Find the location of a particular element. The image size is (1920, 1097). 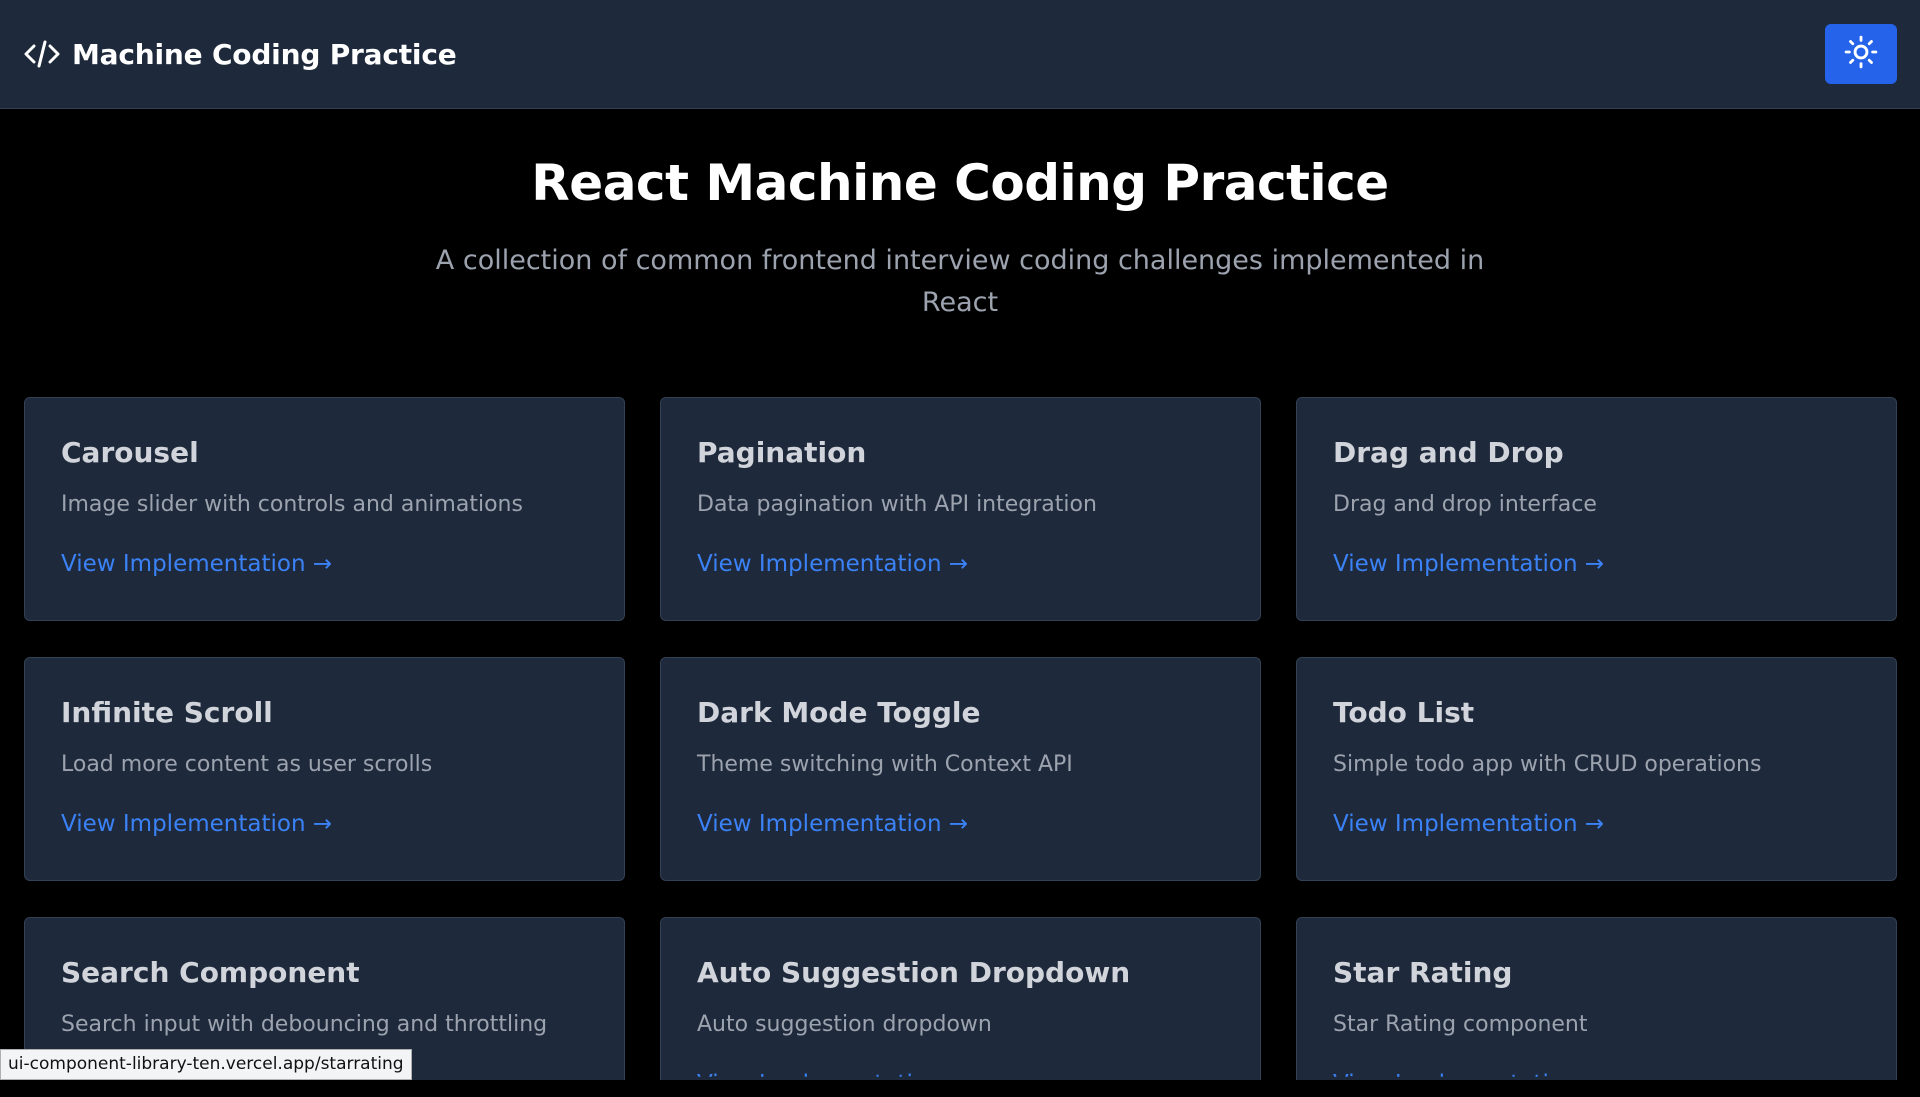

card-title: Todo List is located at coordinates (1404, 712).